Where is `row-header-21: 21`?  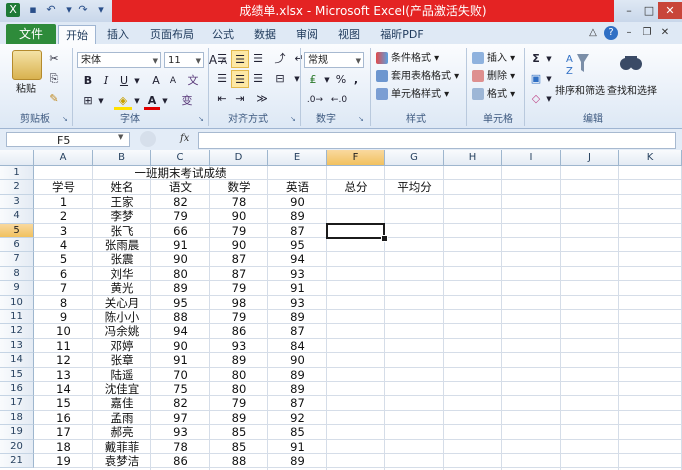
row-header-21: 21 is located at coordinates (17, 461).